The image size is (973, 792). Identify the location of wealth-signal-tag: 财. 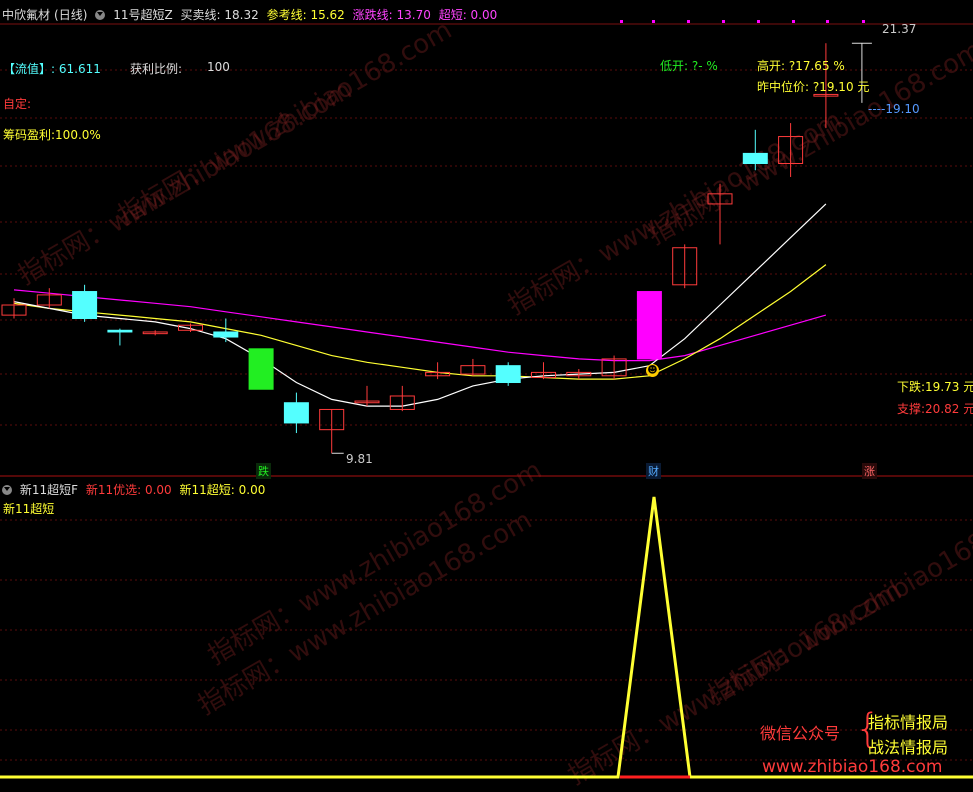
(653, 471).